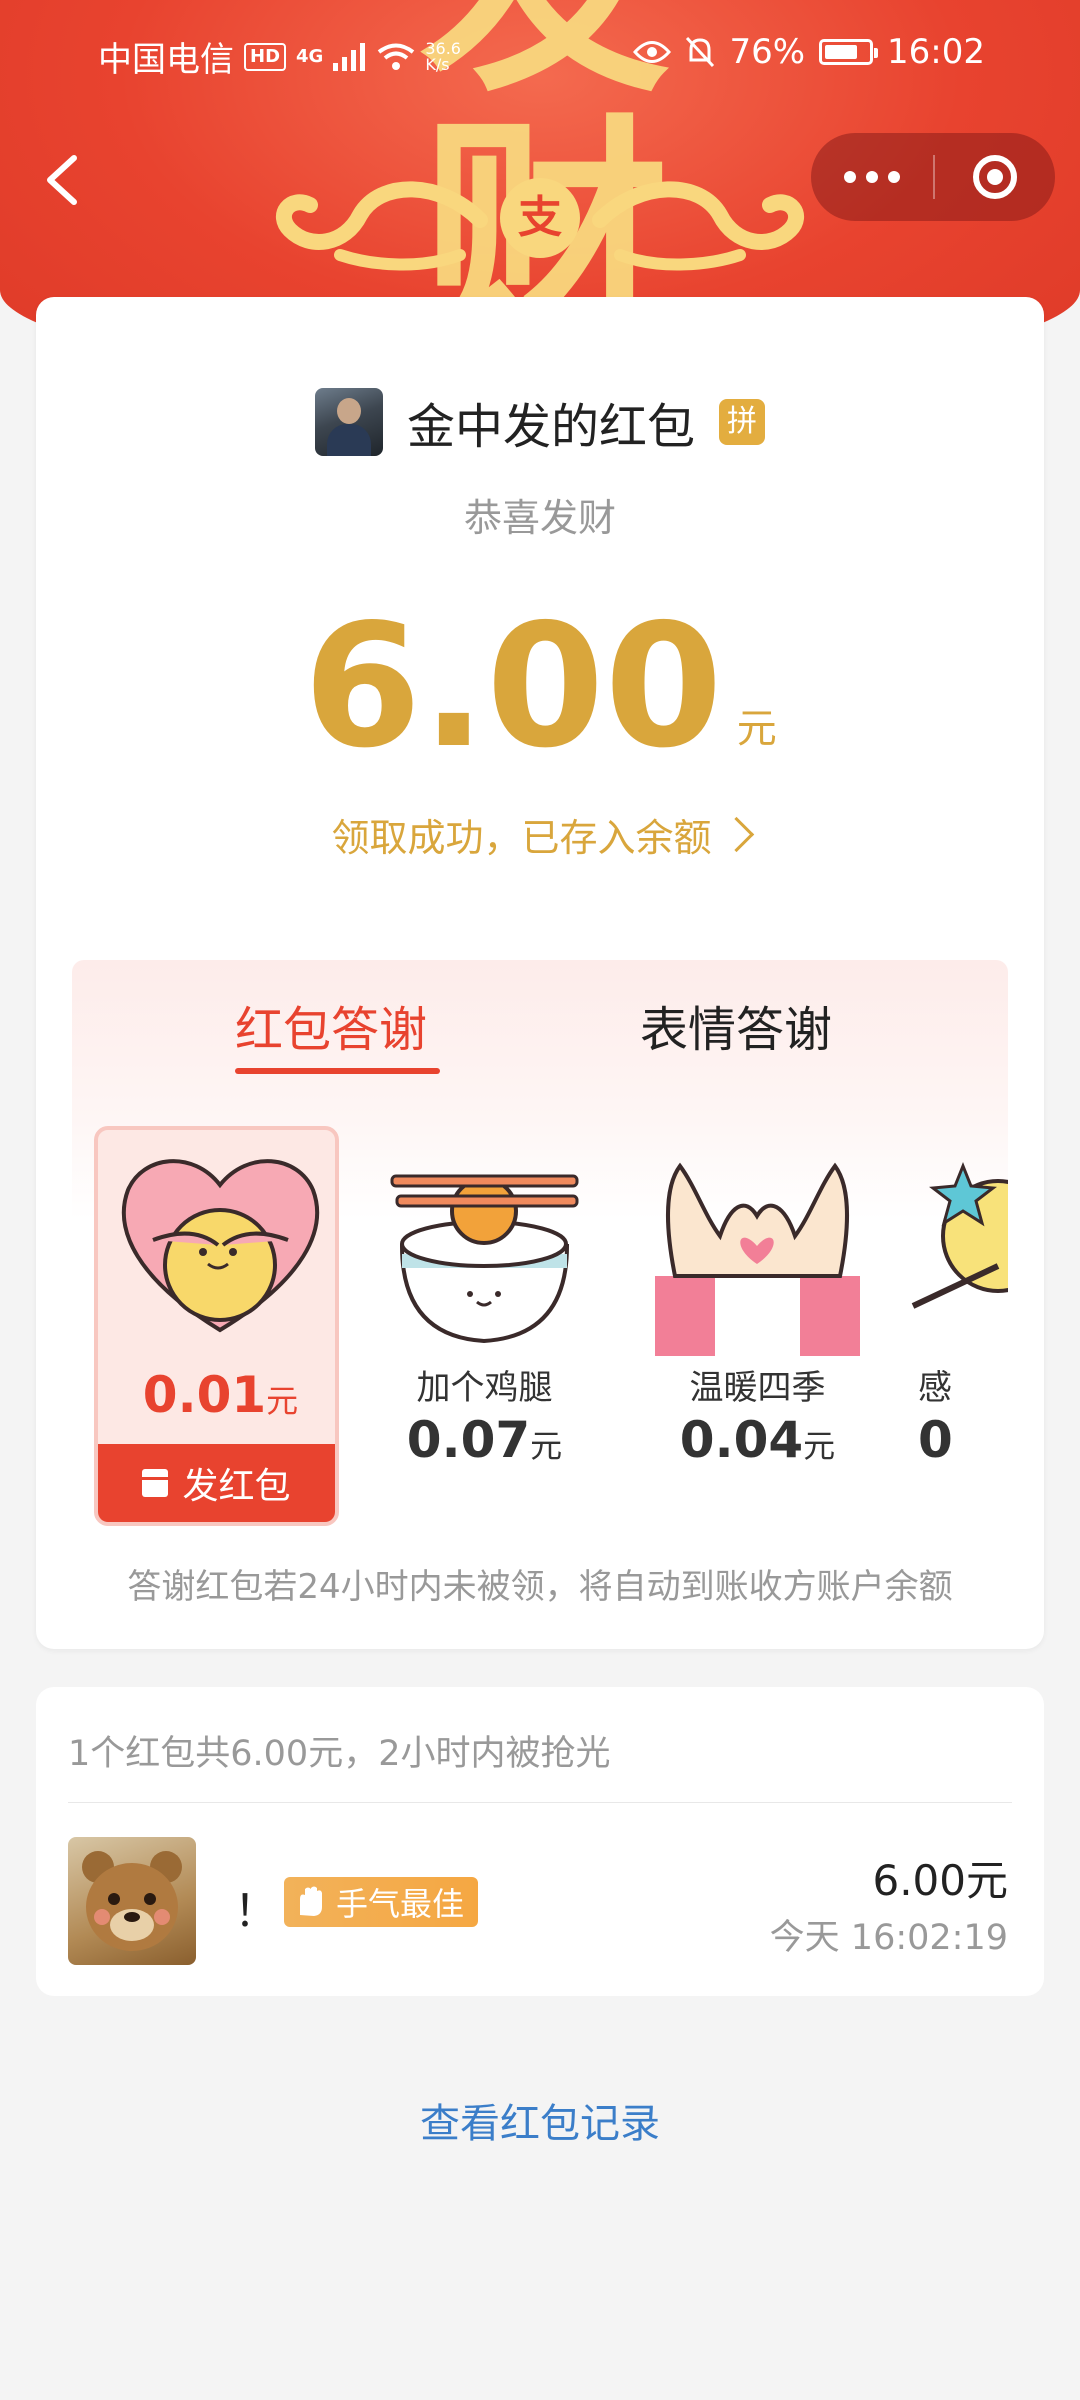  Describe the element at coordinates (540, 2120) in the screenshot. I see `view-records-link: 查看红包记录` at that location.